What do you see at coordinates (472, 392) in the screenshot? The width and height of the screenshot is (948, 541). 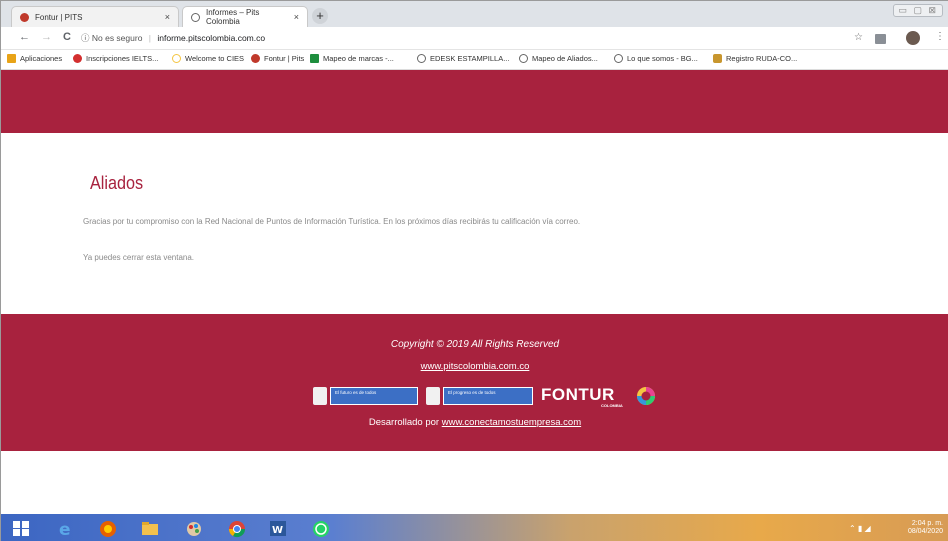 I see `logo-text: El progreso es de todos` at bounding box center [472, 392].